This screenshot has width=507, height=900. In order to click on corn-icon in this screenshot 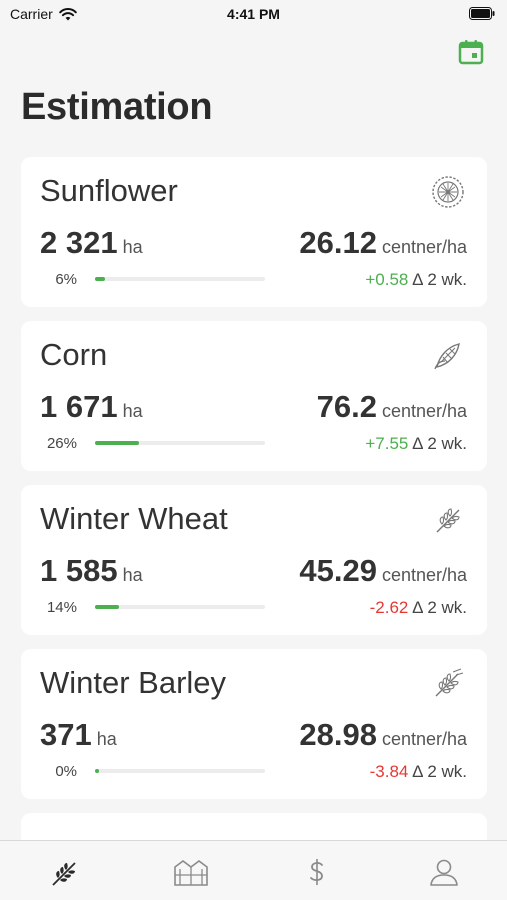, I will do `click(447, 356)`.